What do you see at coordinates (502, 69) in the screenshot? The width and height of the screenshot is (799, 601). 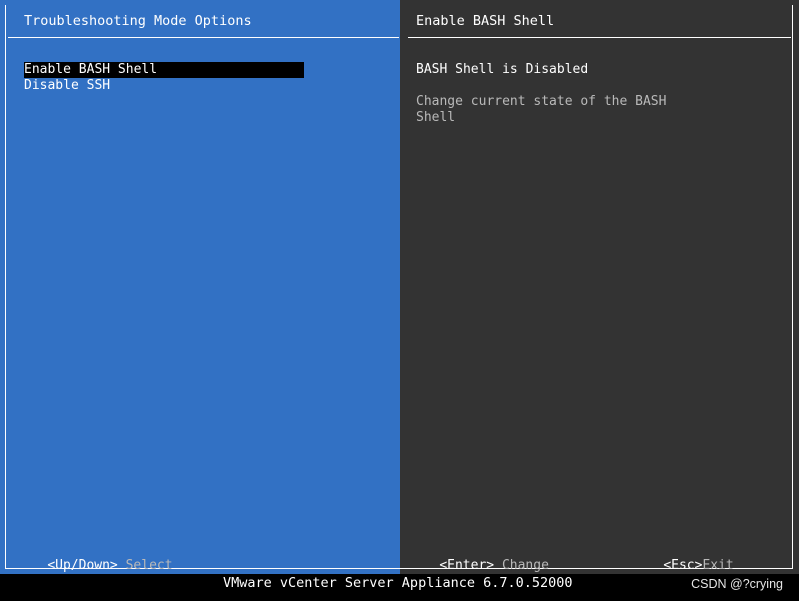 I see `bash-status-text: BASH Shell is Disabled` at bounding box center [502, 69].